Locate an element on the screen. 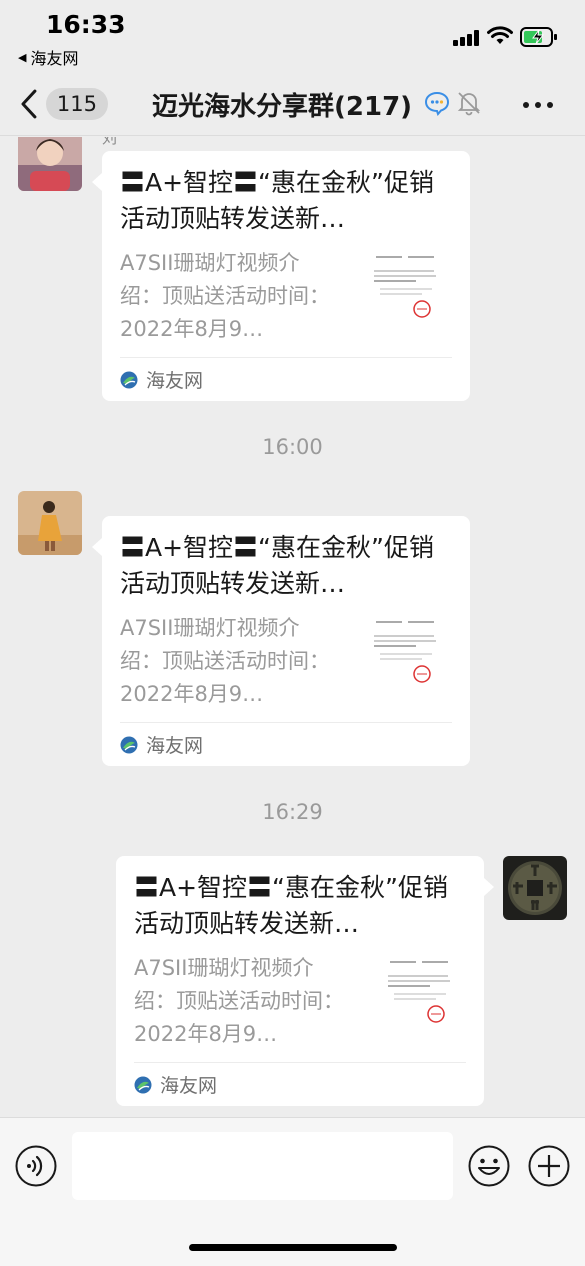 The image size is (585, 1266). wifi-icon is located at coordinates (500, 35).